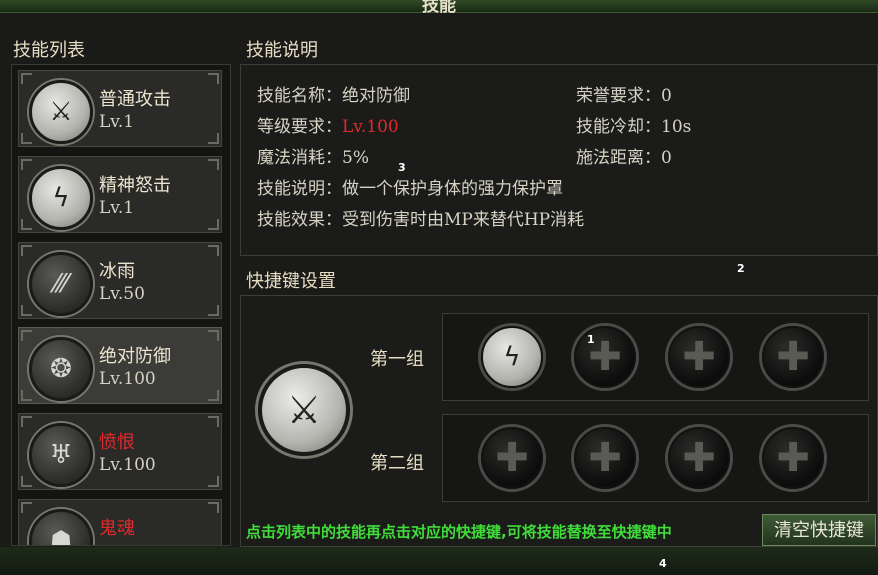  I want to click on skill-list-item: ϟ 精神怒击 Lv.1, so click(120, 194).